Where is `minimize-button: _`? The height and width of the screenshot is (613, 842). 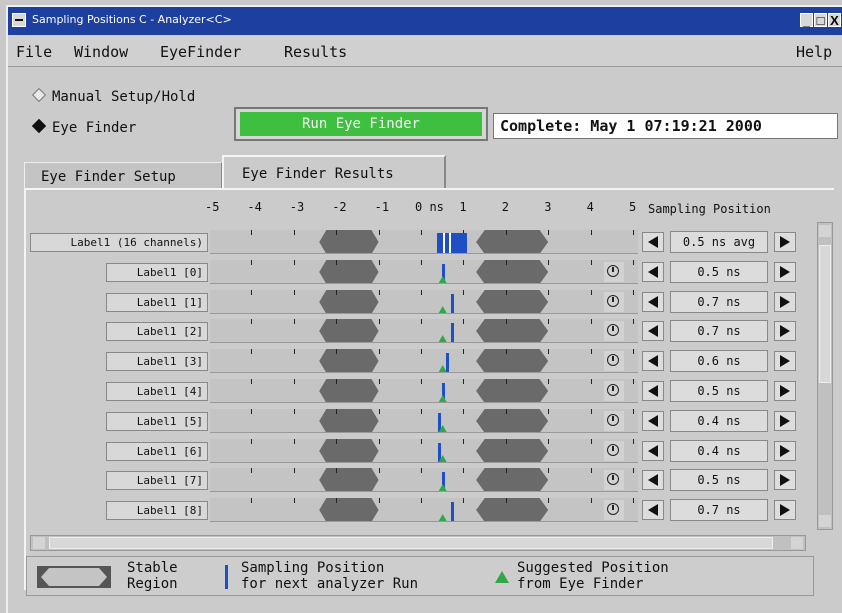 minimize-button: _ is located at coordinates (806, 20).